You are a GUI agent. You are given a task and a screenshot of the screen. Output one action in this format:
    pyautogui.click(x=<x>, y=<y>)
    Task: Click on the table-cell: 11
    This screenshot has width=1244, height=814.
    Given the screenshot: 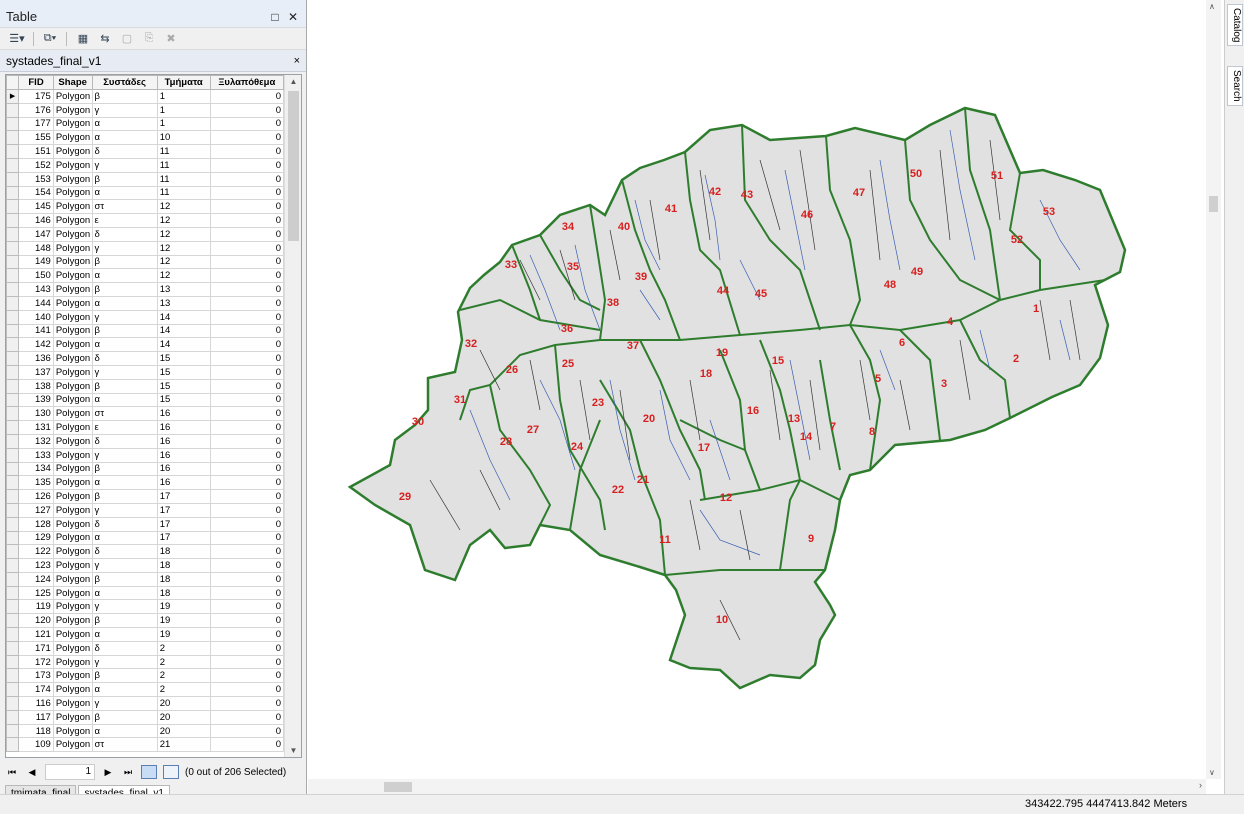 What is the action you would take?
    pyautogui.click(x=183, y=193)
    